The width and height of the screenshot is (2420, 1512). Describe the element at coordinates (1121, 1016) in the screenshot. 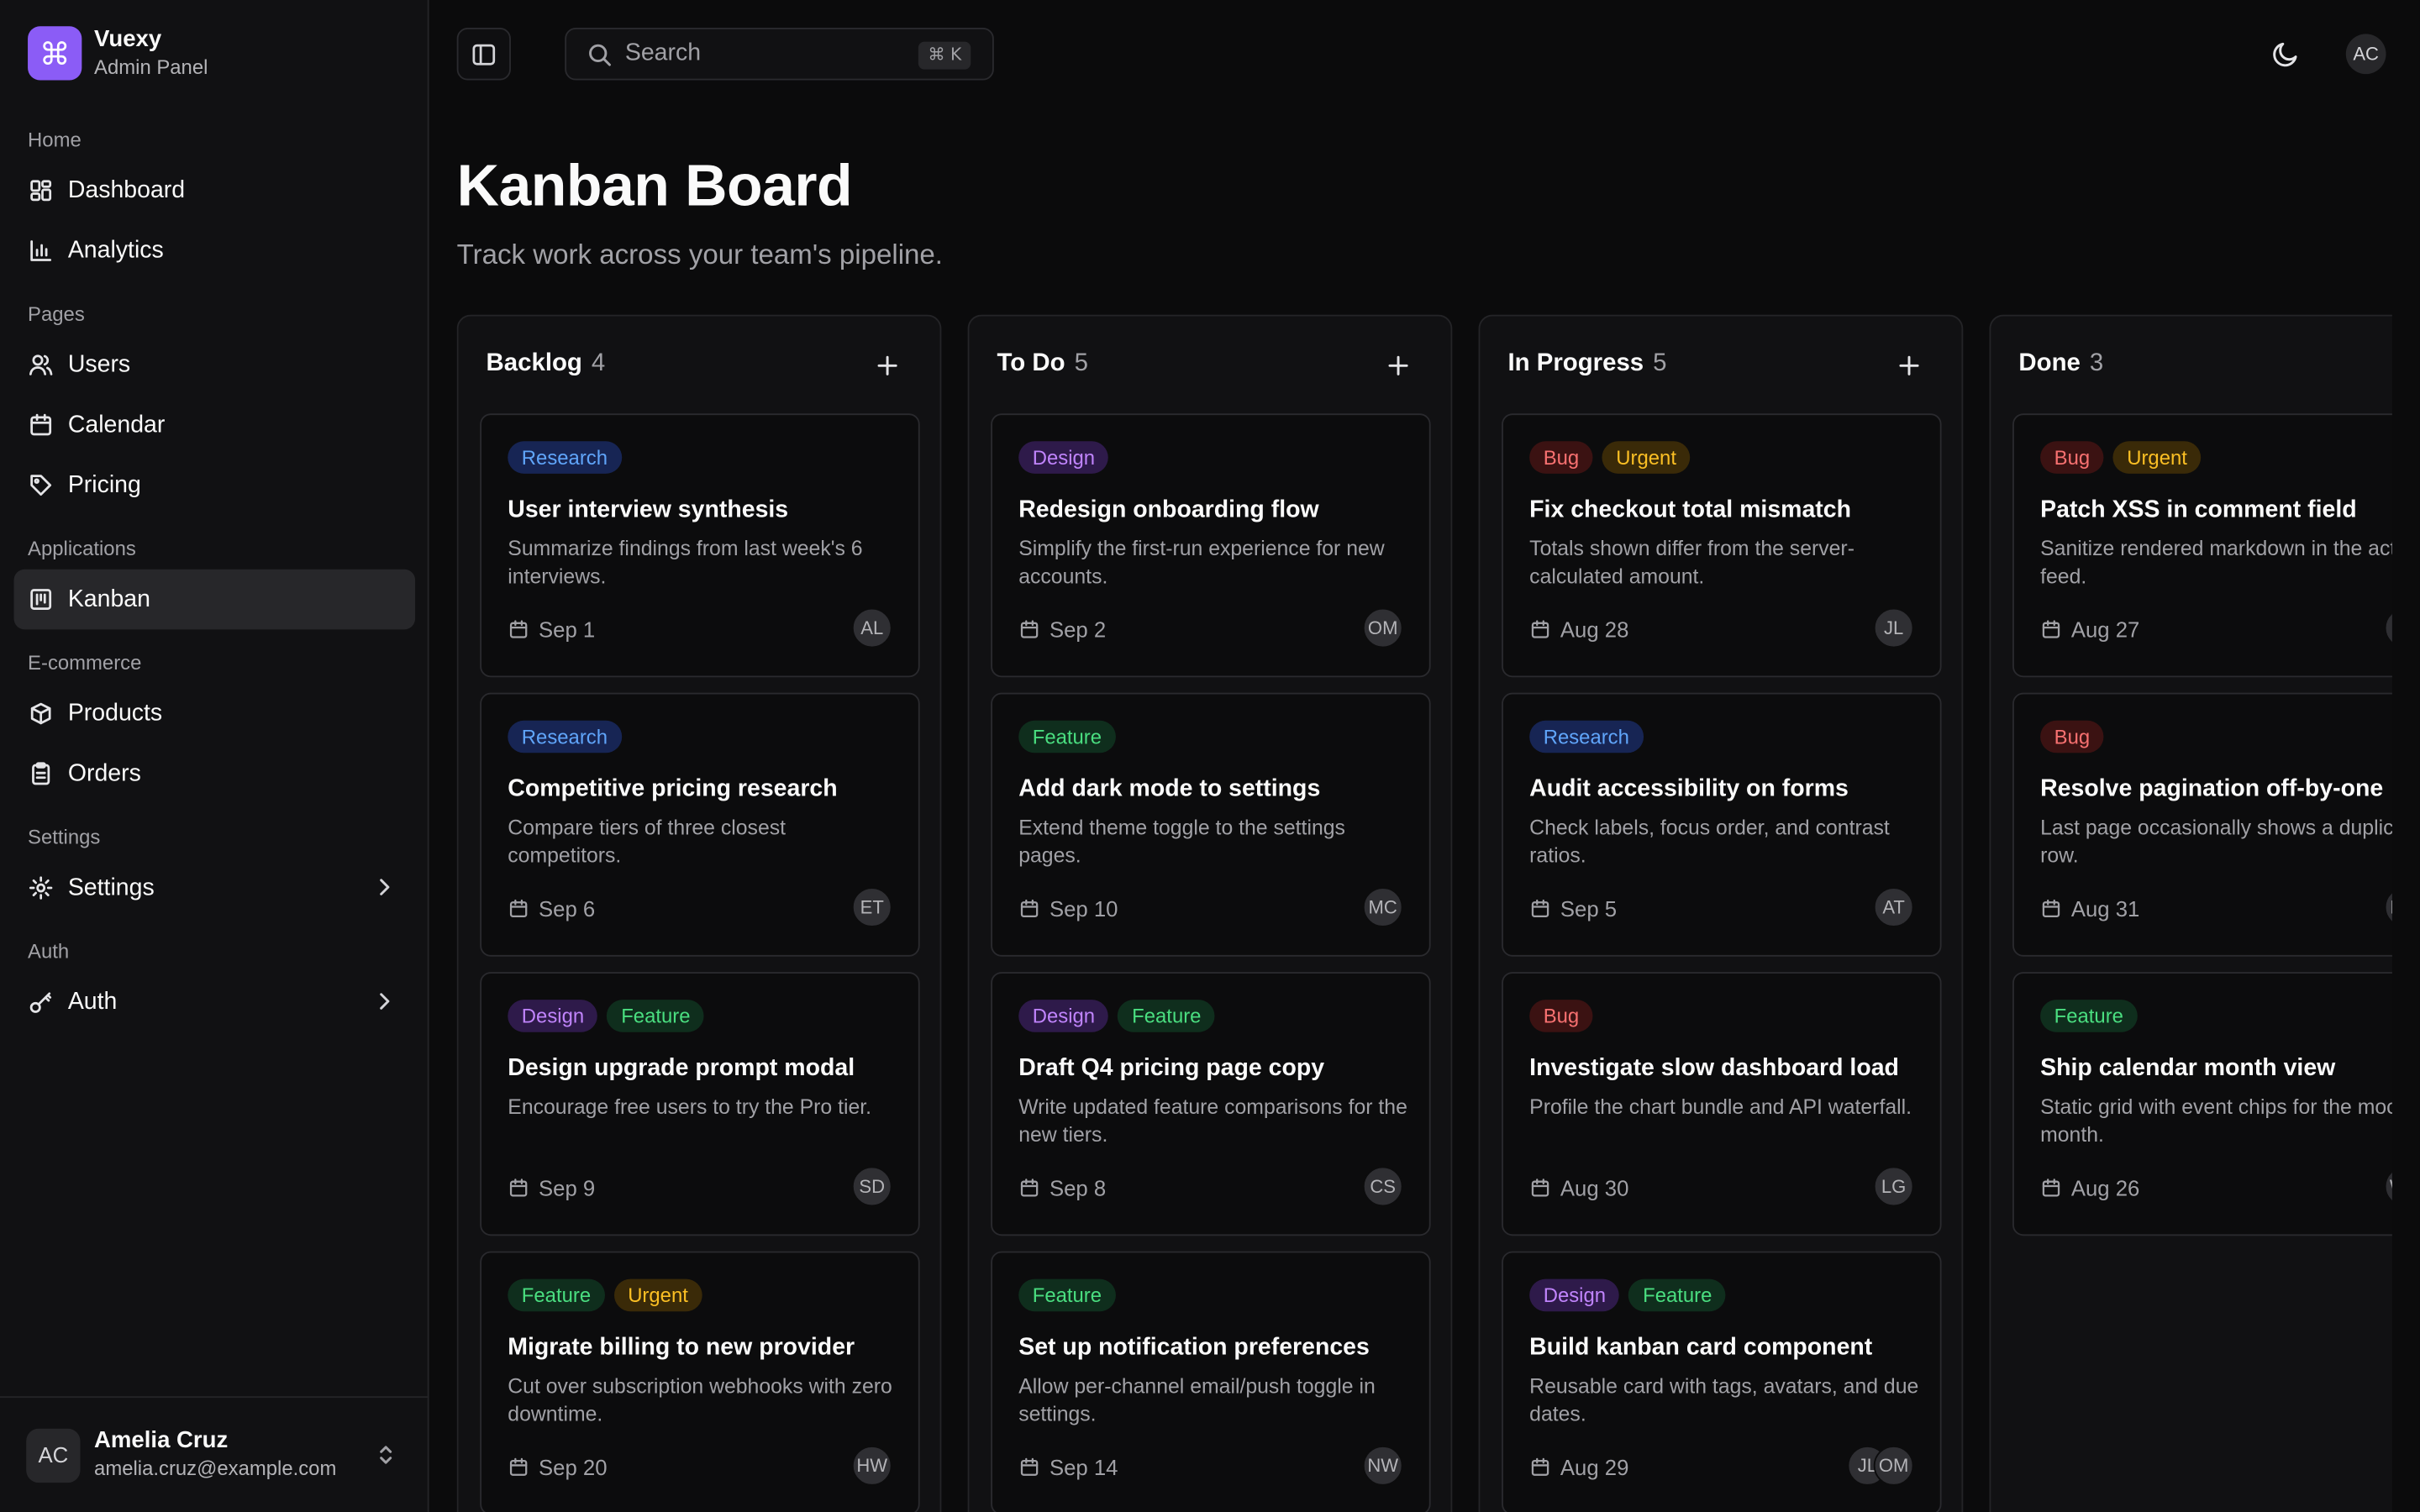

I see `card-tags: Design Feature` at that location.